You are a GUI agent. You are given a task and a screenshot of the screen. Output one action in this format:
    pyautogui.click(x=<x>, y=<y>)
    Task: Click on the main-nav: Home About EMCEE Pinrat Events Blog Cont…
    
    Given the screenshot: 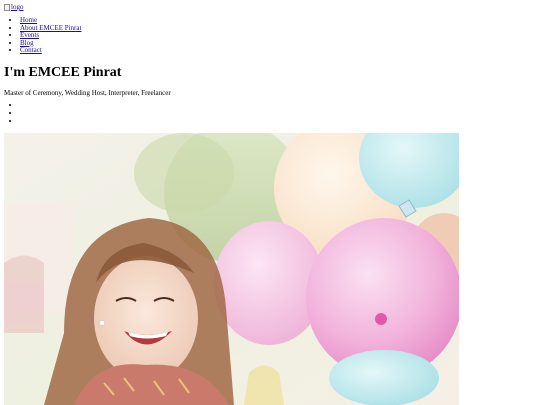 What is the action you would take?
    pyautogui.click(x=50, y=35)
    